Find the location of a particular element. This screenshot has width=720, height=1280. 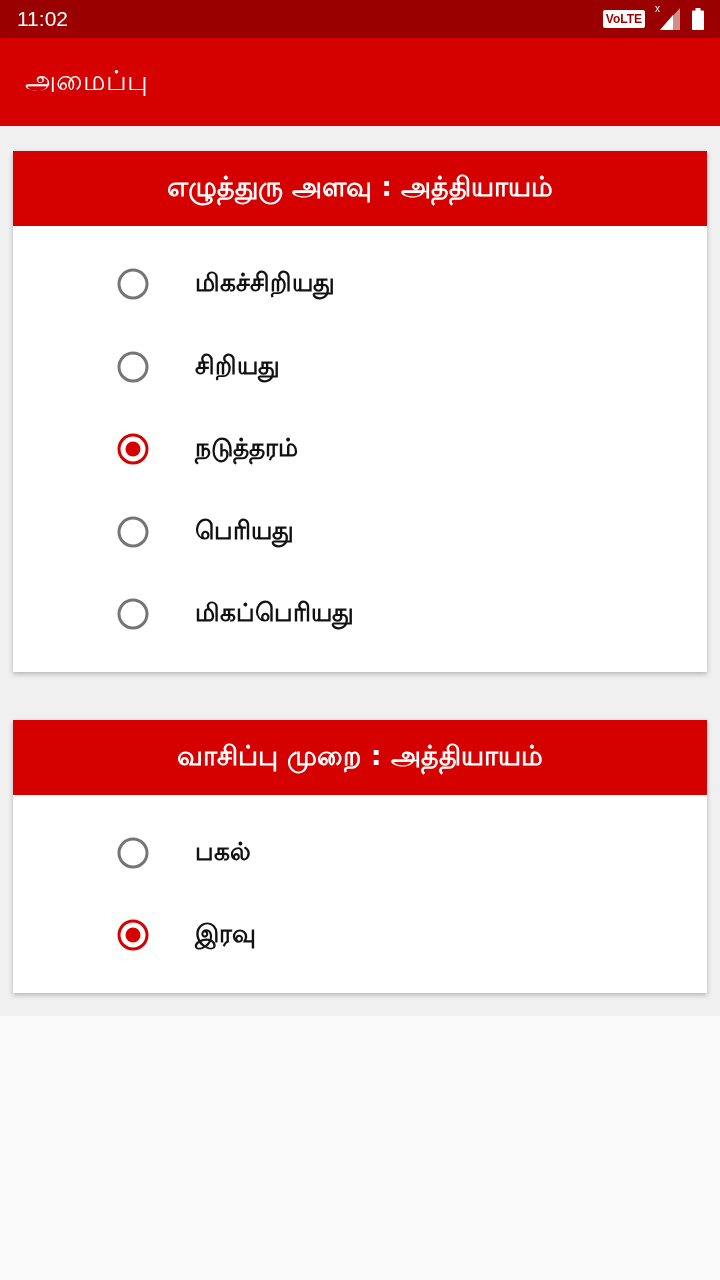

radio-option: பகல் is located at coordinates (360, 852).